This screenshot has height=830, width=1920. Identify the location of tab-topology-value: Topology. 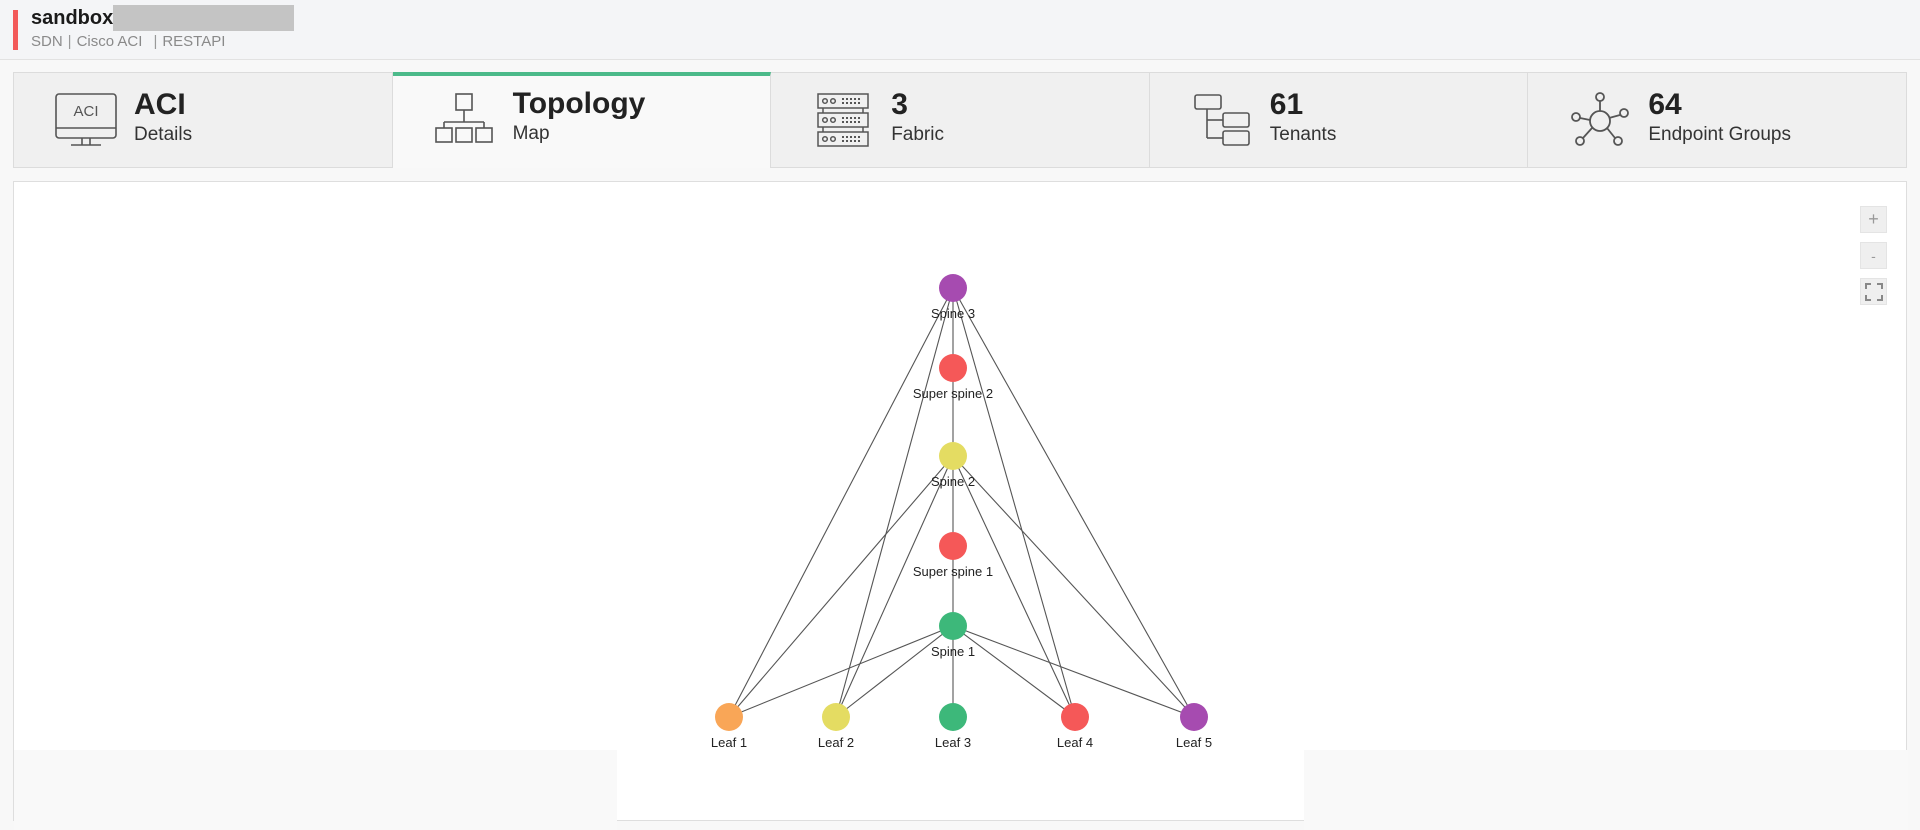
(579, 103).